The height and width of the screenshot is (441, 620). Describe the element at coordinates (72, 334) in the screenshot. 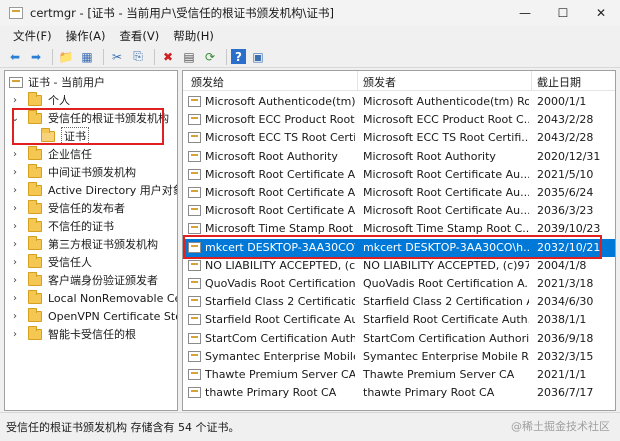

I see `tree-item-smartcard-root: › 智能卡受信任的根` at that location.